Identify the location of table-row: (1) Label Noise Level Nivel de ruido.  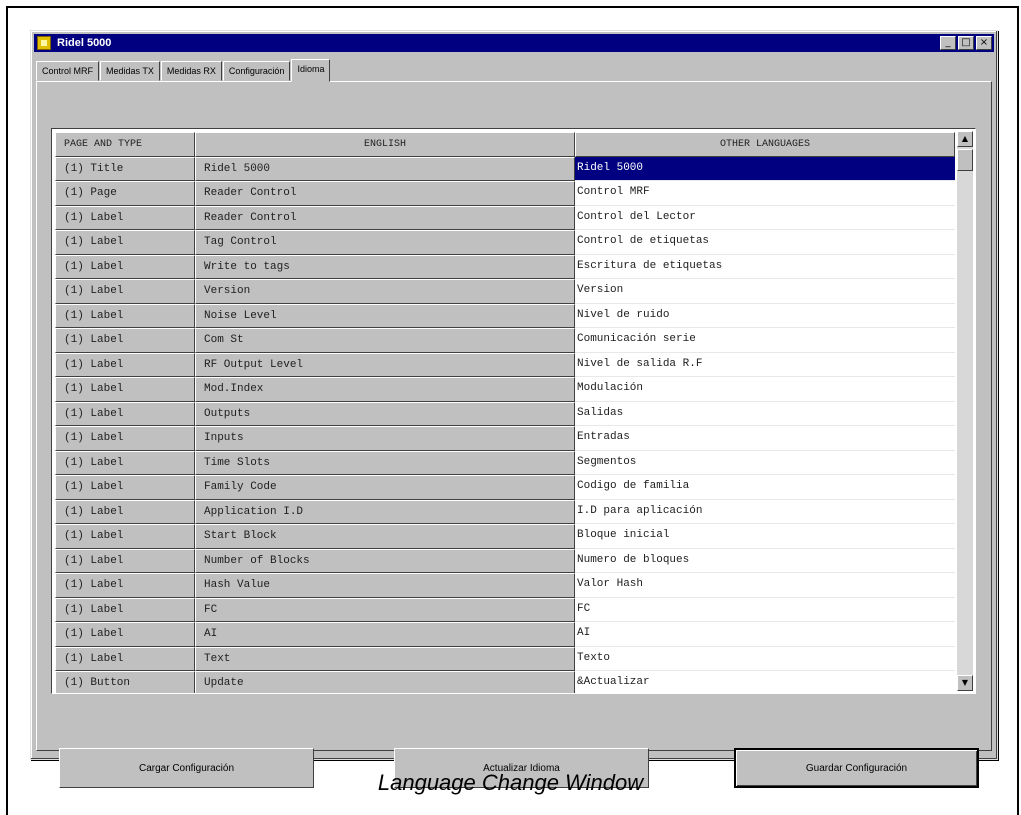
(505, 315).